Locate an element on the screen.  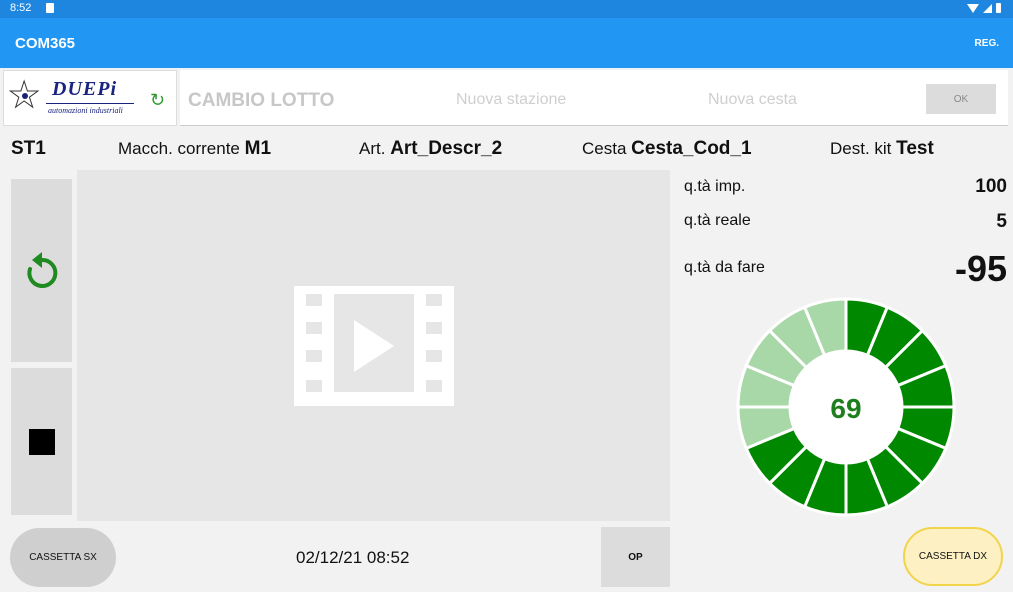
gauge-value: 69 is located at coordinates (845, 408).